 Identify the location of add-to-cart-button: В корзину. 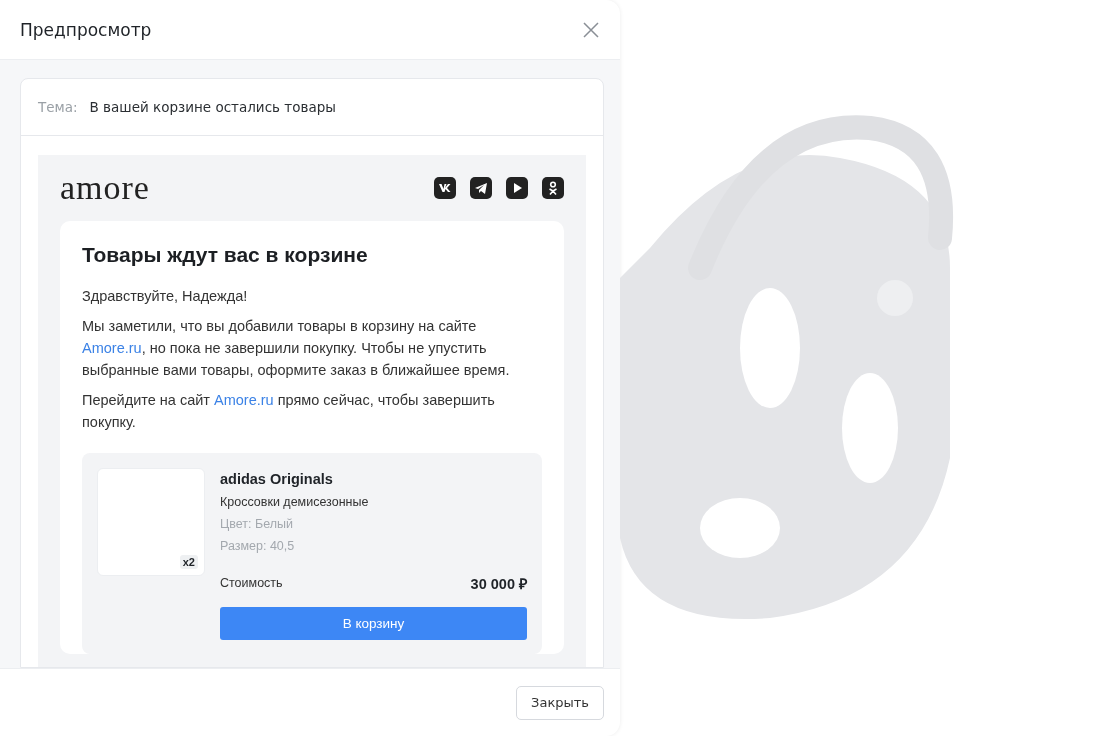
(373, 623).